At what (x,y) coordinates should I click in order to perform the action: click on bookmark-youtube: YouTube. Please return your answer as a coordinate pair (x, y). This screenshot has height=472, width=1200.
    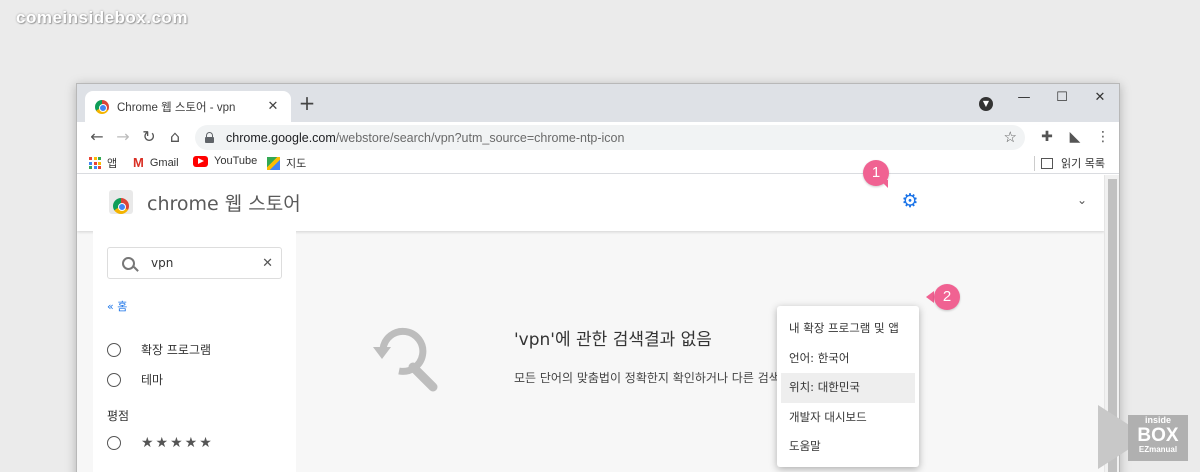
    Looking at the image, I should click on (225, 161).